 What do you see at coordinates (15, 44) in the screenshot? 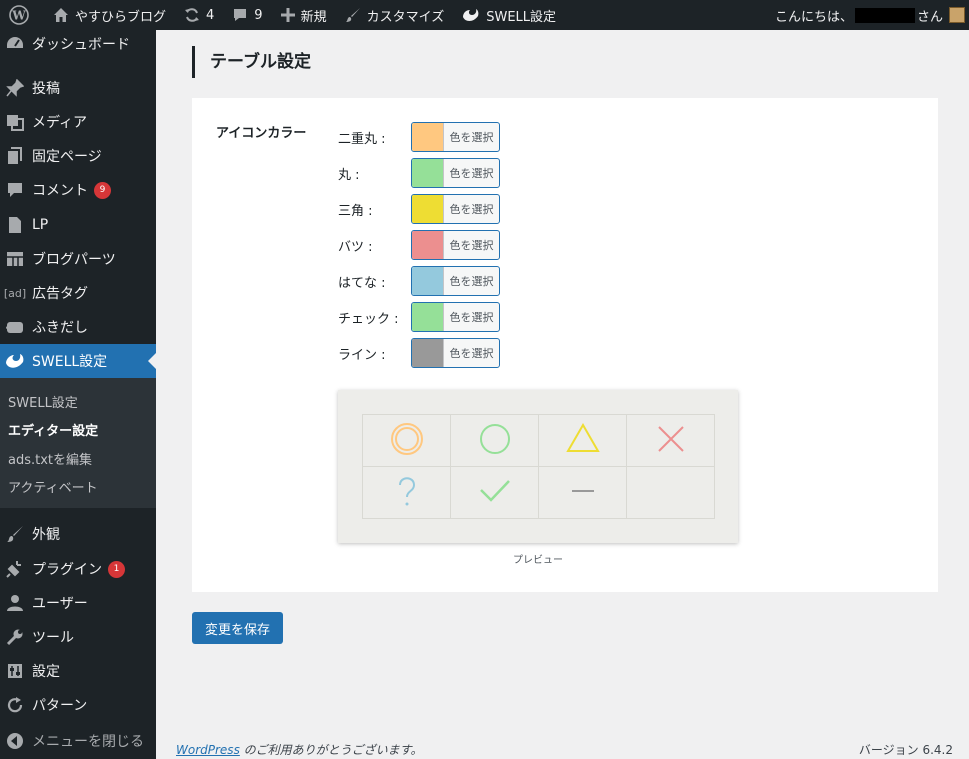
I see `dashboard-icon` at bounding box center [15, 44].